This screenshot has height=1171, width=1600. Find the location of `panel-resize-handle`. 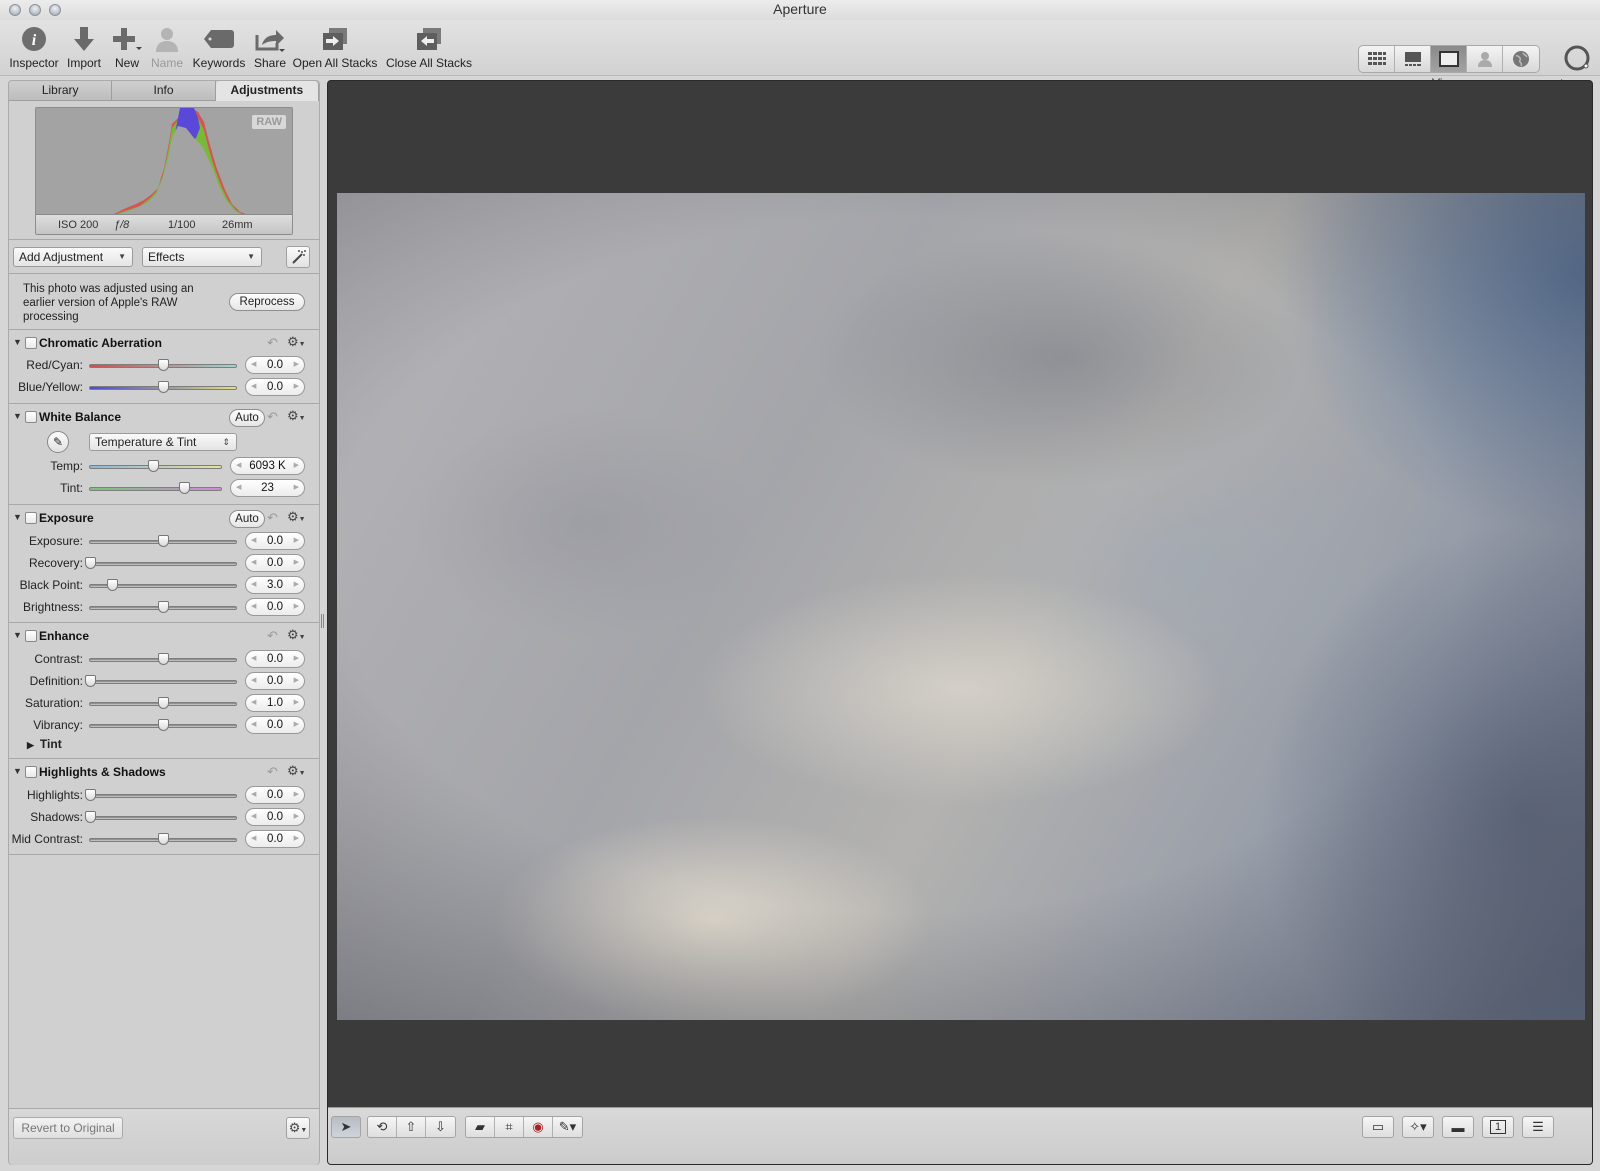

panel-resize-handle is located at coordinates (322, 621).